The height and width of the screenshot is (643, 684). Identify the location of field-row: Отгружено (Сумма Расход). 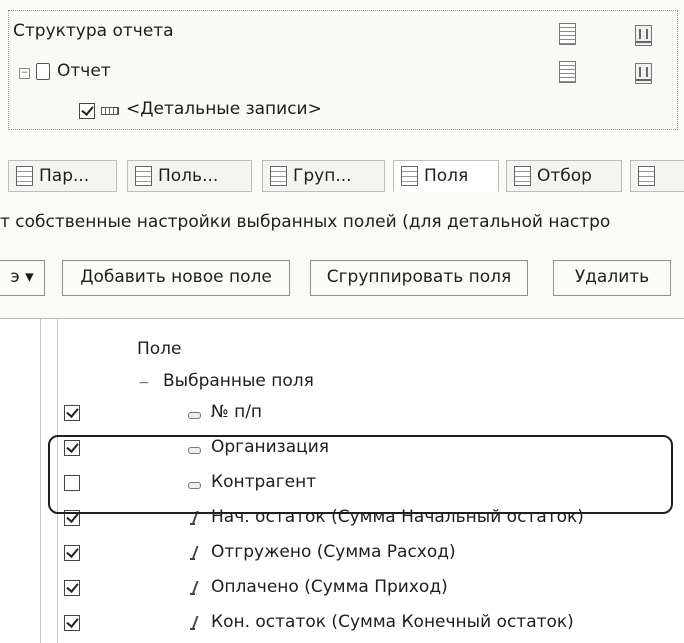
(333, 552).